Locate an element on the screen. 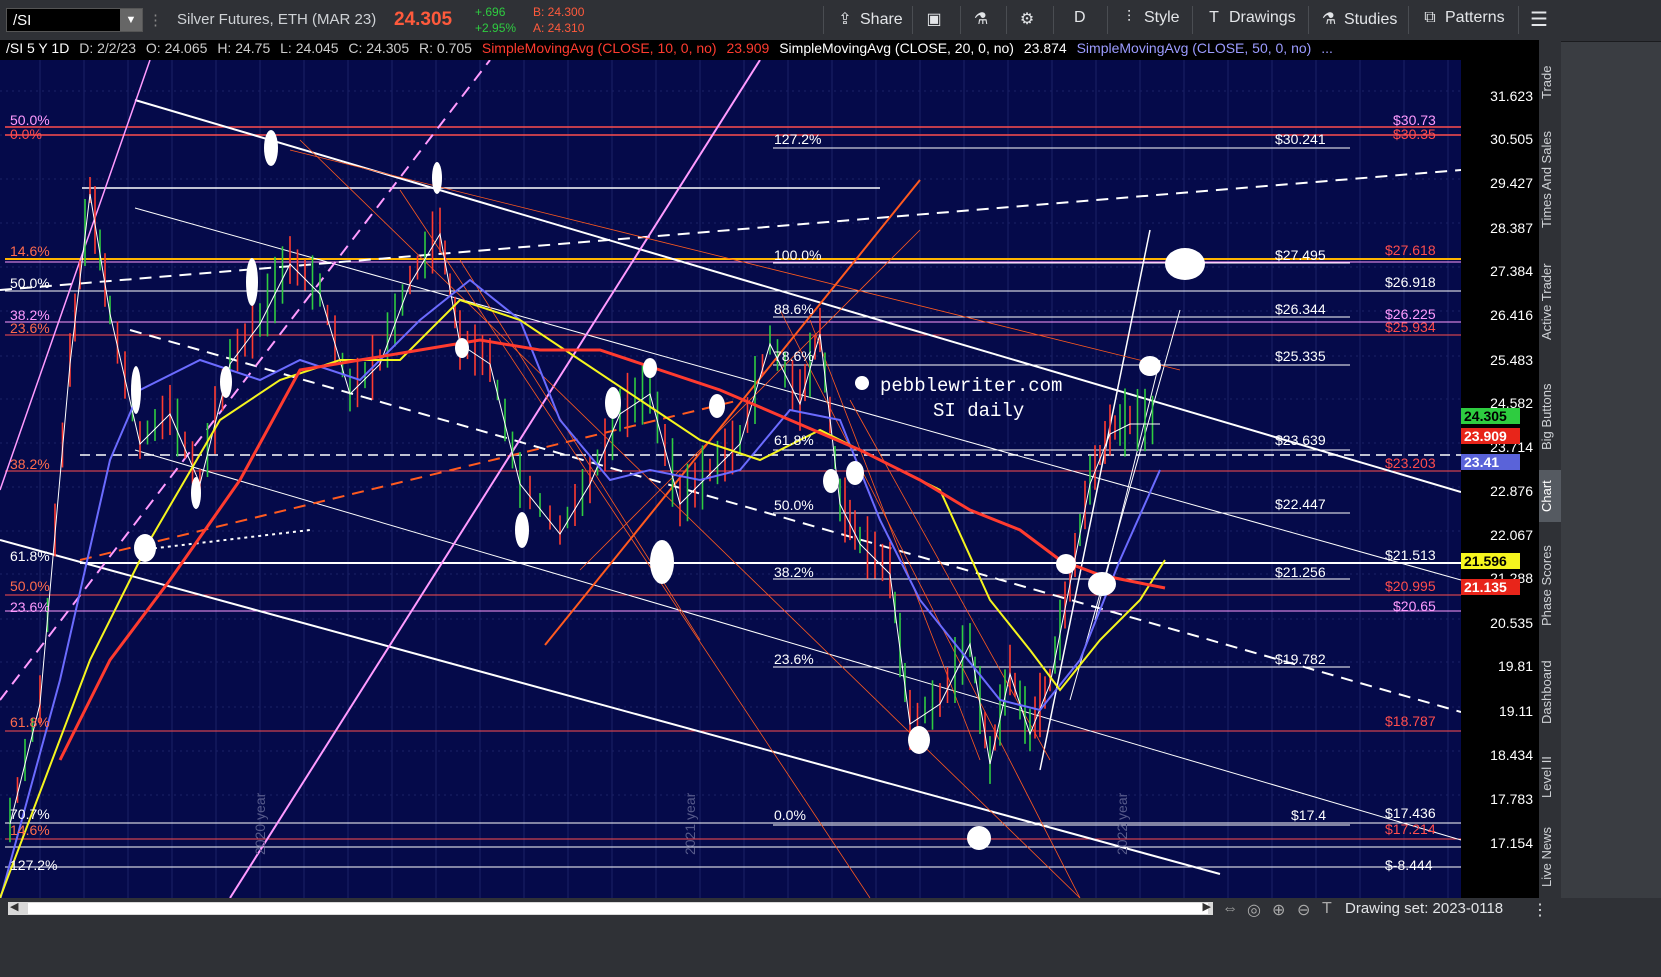 This screenshot has height=977, width=1661. scroll-thumb is located at coordinates (618, 908).